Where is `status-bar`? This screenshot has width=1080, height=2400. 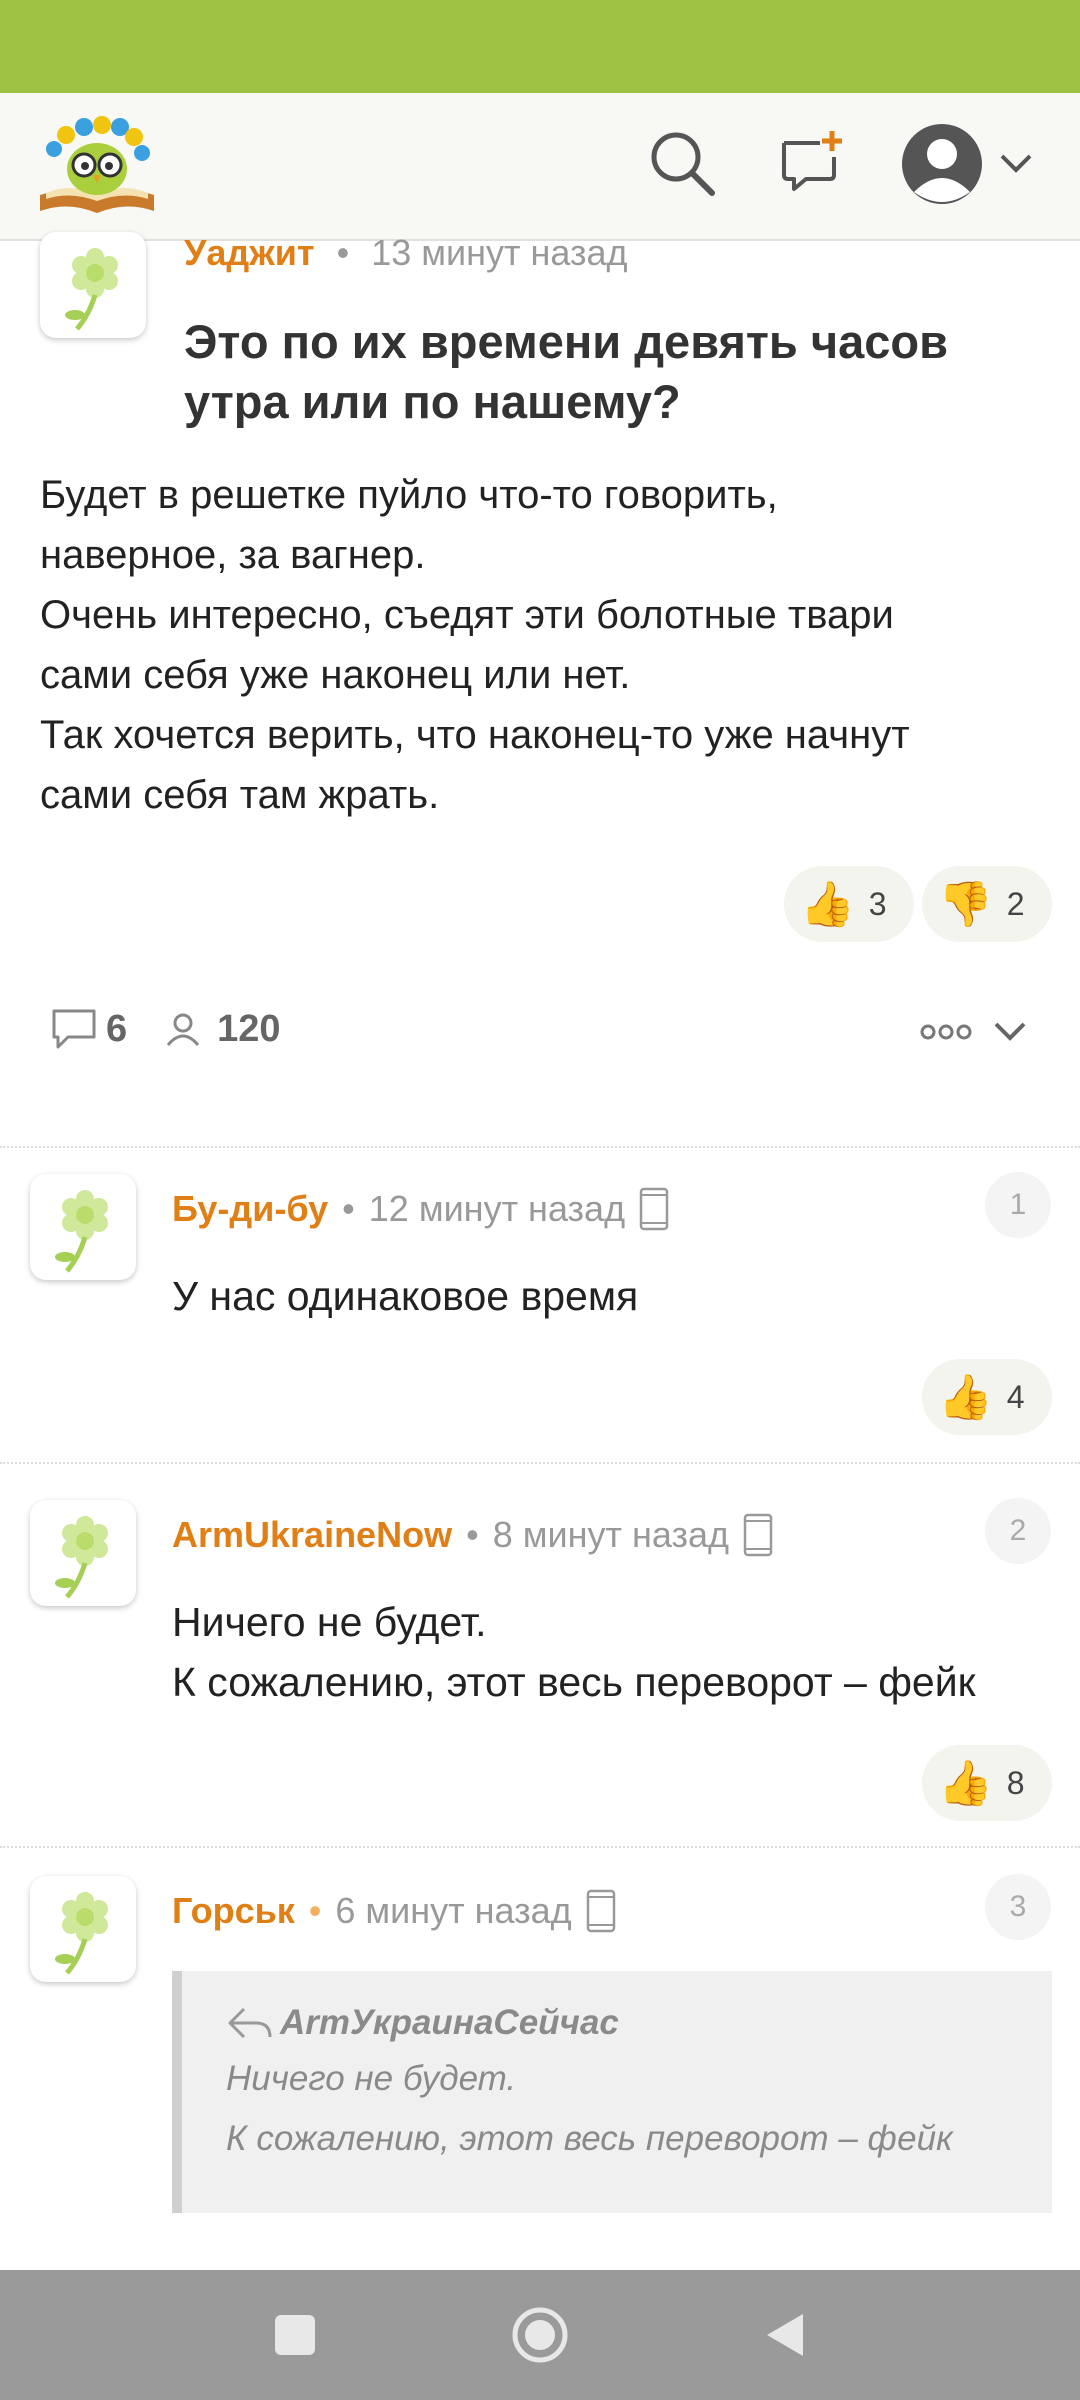 status-bar is located at coordinates (540, 46).